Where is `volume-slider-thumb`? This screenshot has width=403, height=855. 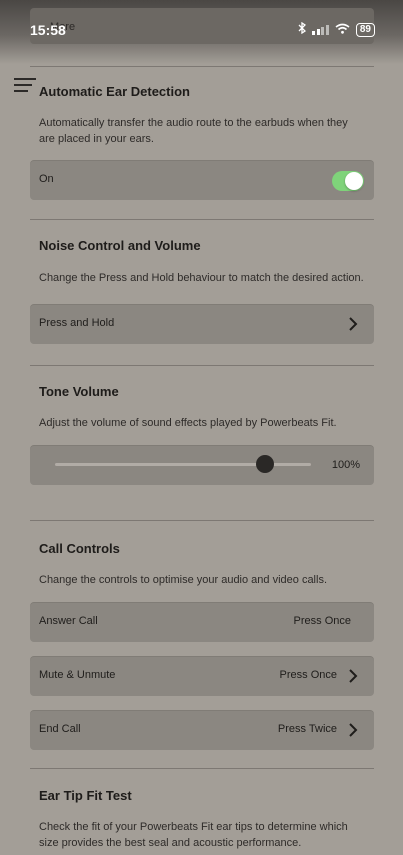
volume-slider-thumb is located at coordinates (264, 464).